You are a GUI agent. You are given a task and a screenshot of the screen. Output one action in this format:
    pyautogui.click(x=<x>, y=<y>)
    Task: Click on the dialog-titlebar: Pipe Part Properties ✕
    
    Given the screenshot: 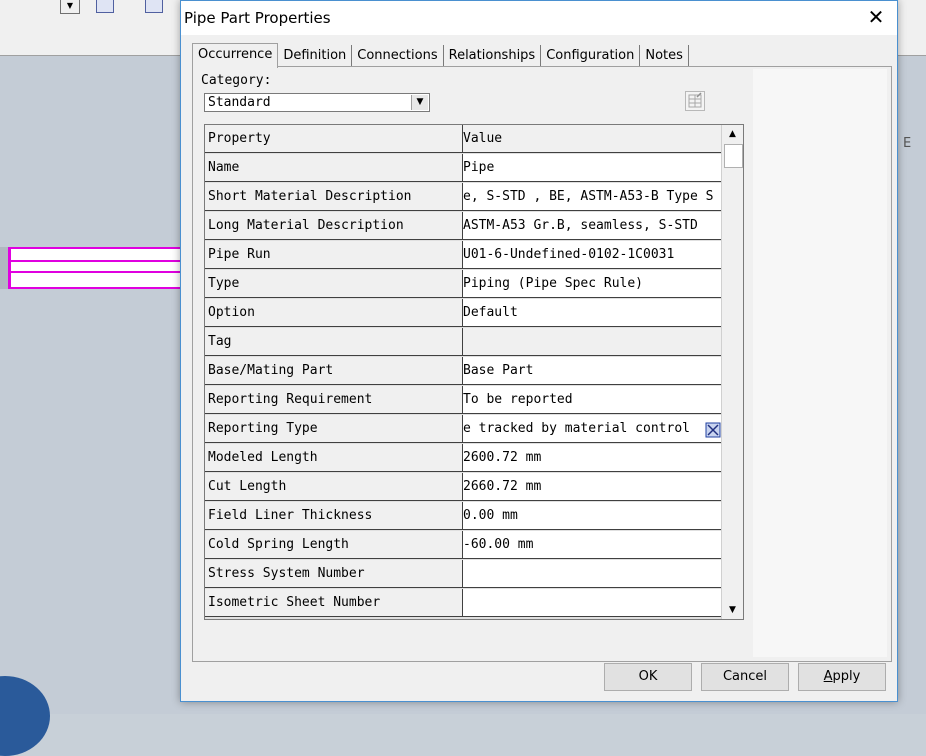 What is the action you would take?
    pyautogui.click(x=539, y=18)
    